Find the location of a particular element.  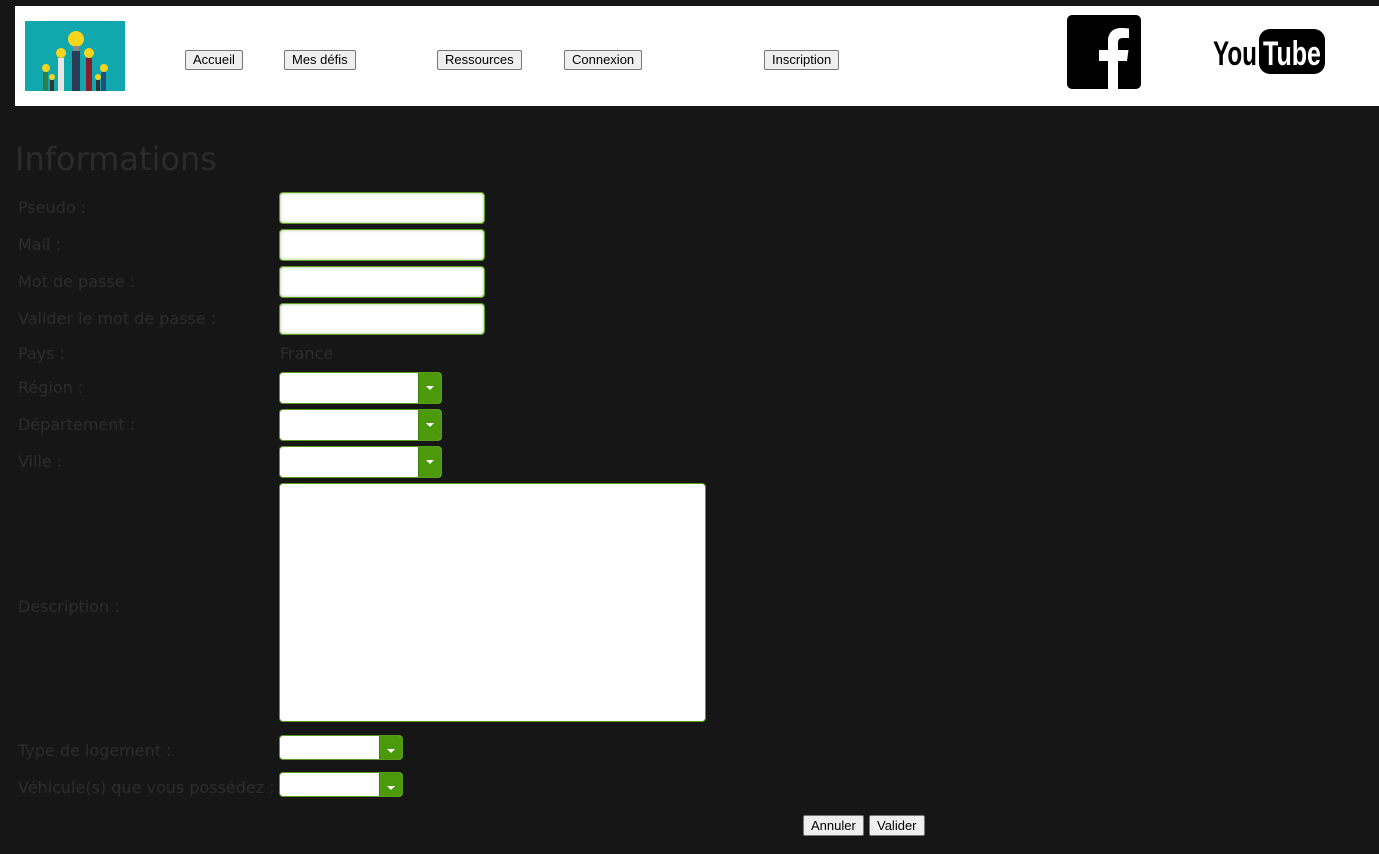

pays-label: Pays : is located at coordinates (42, 353).